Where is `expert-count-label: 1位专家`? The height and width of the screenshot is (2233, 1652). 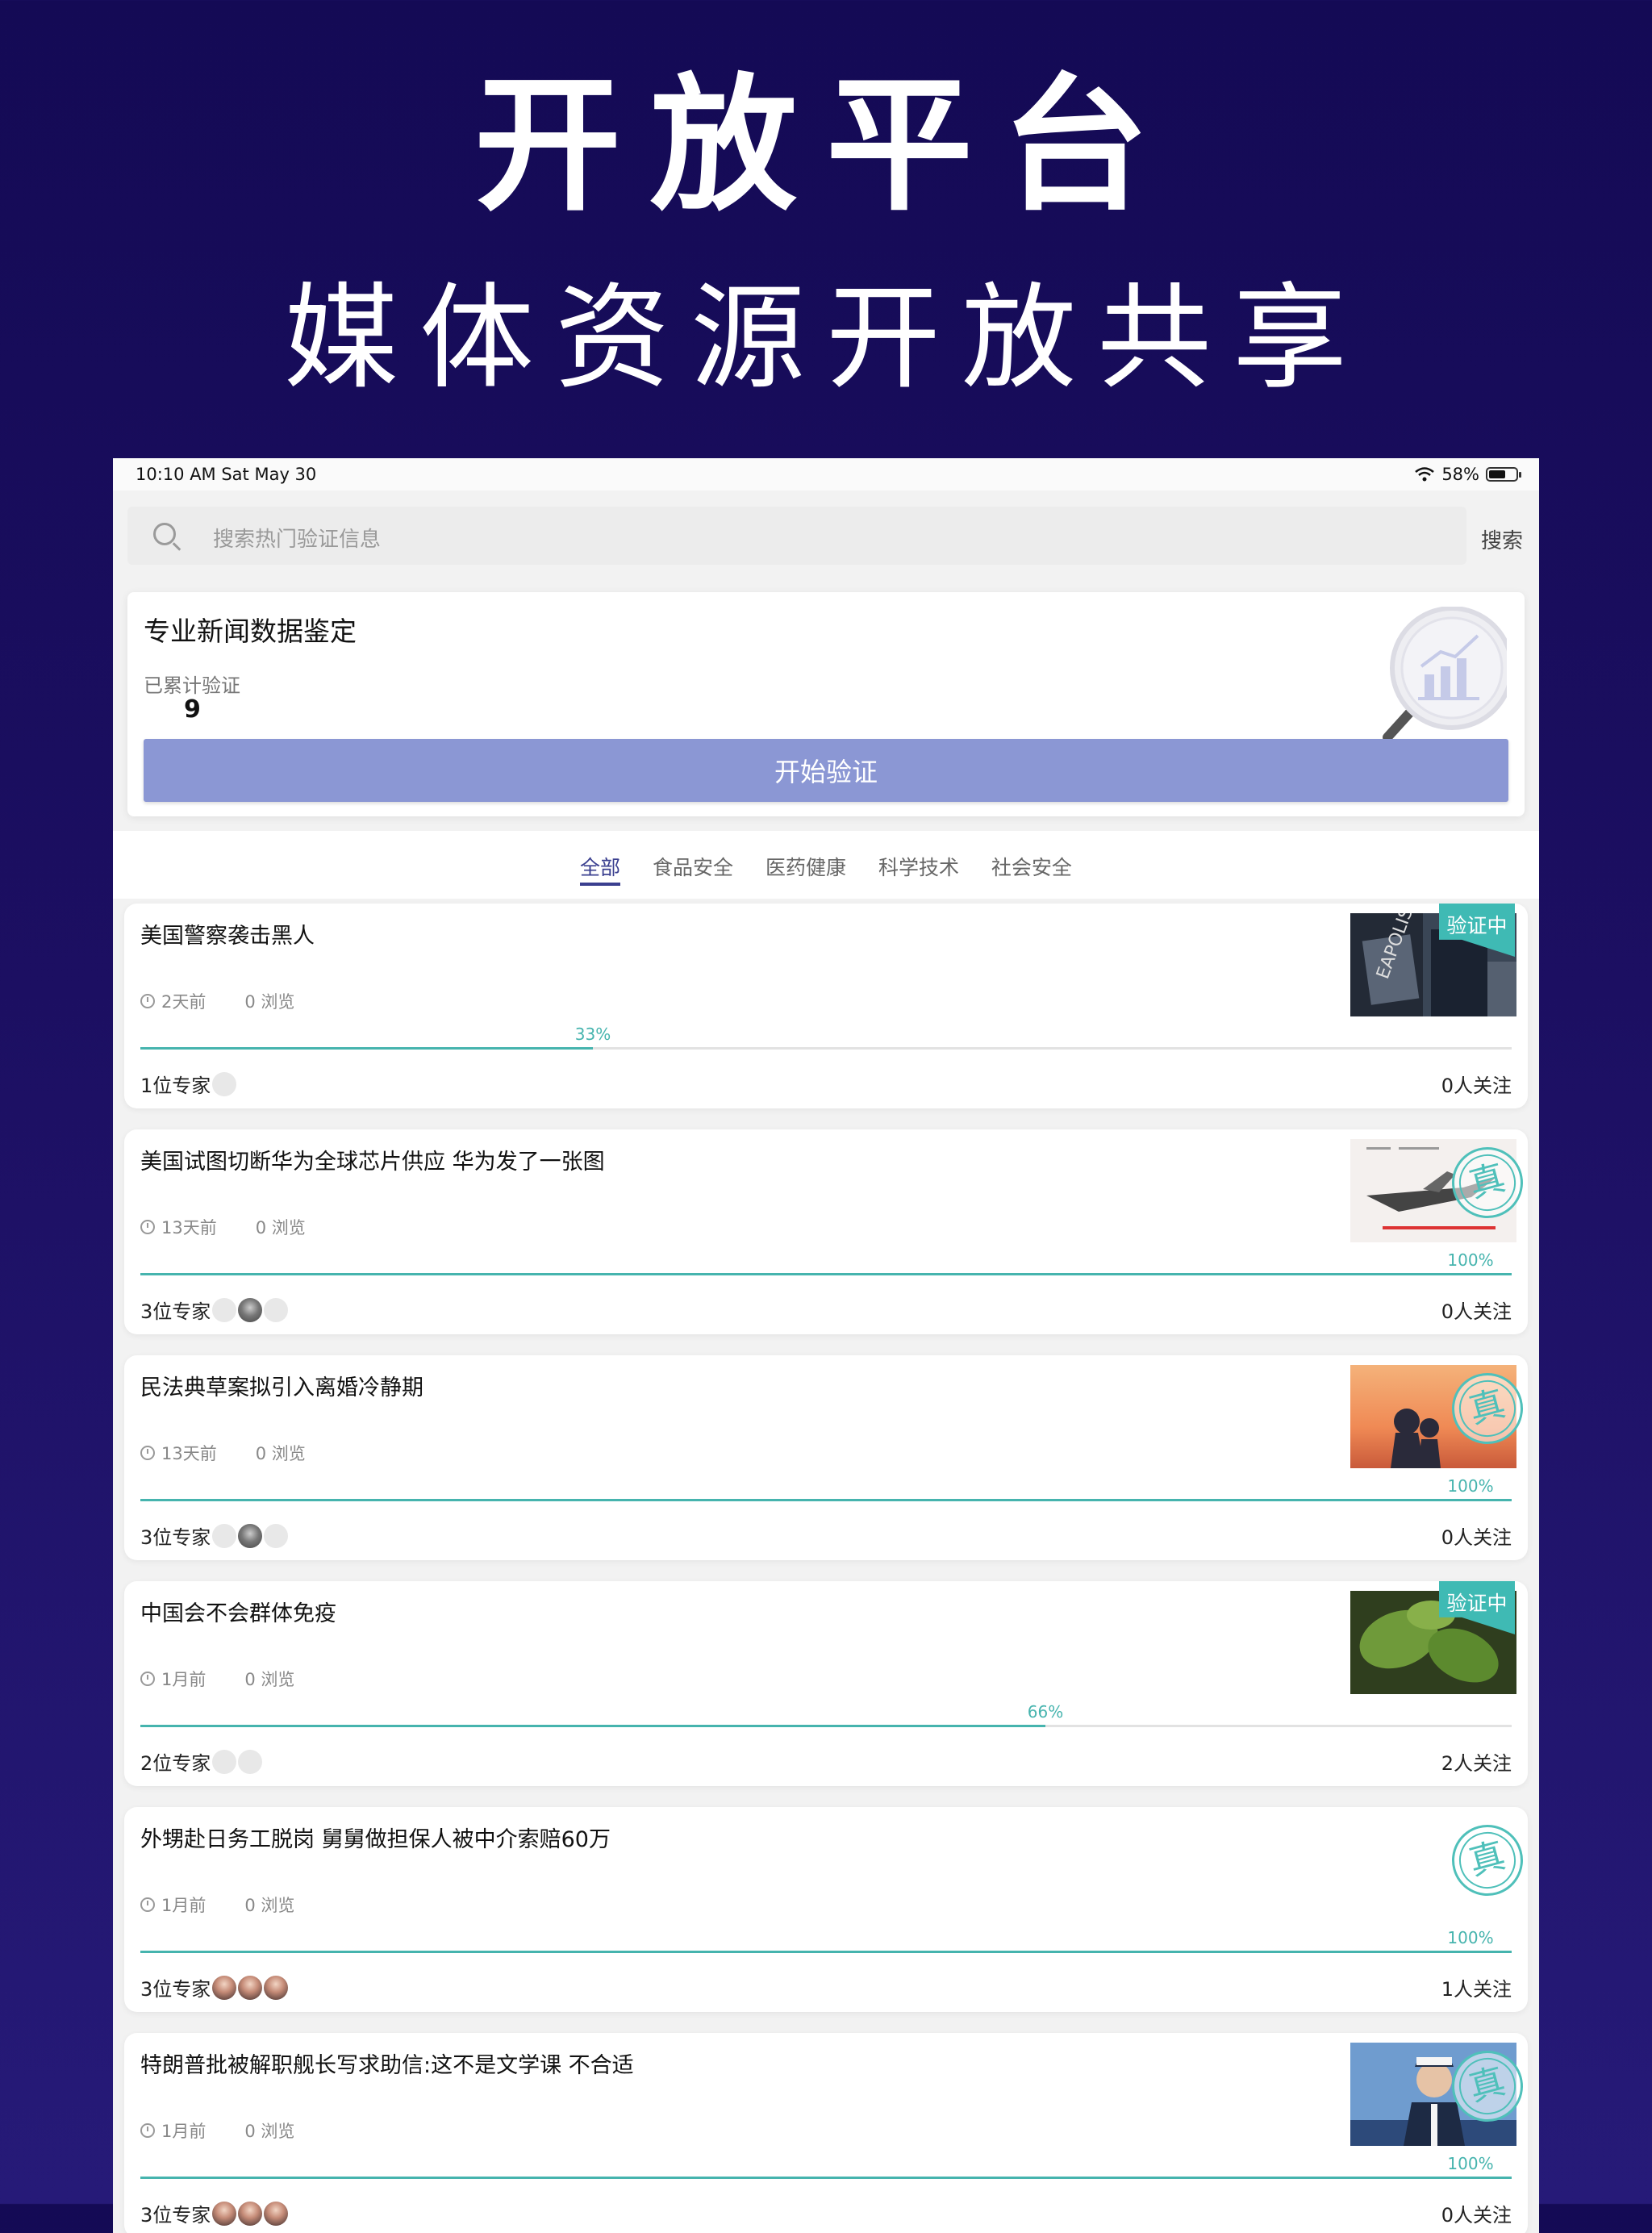
expert-count-label: 1位专家 is located at coordinates (175, 1086).